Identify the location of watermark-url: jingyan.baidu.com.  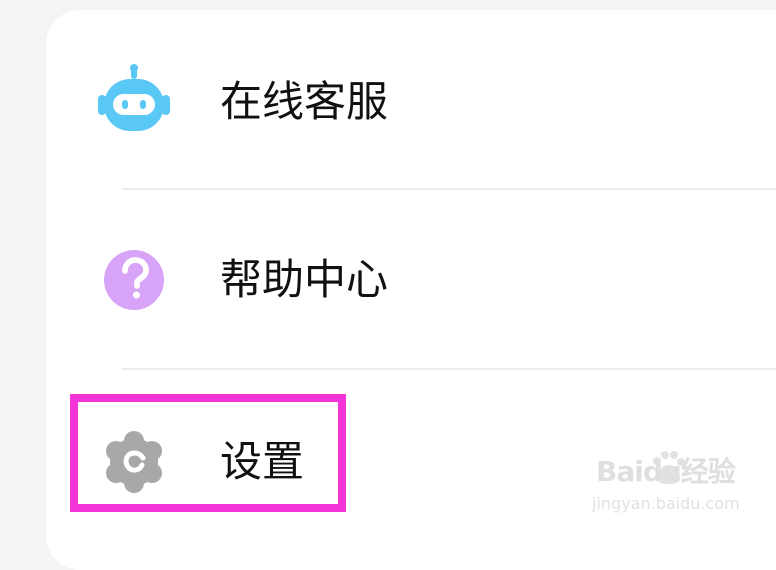
(666, 503).